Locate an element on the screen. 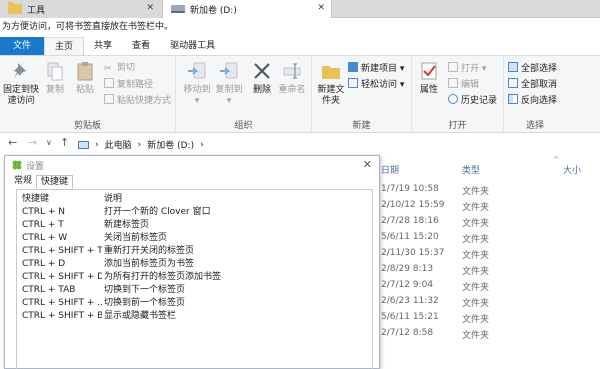 This screenshot has height=369, width=600. list-item-date: 1/7/19 10:58 is located at coordinates (410, 189).